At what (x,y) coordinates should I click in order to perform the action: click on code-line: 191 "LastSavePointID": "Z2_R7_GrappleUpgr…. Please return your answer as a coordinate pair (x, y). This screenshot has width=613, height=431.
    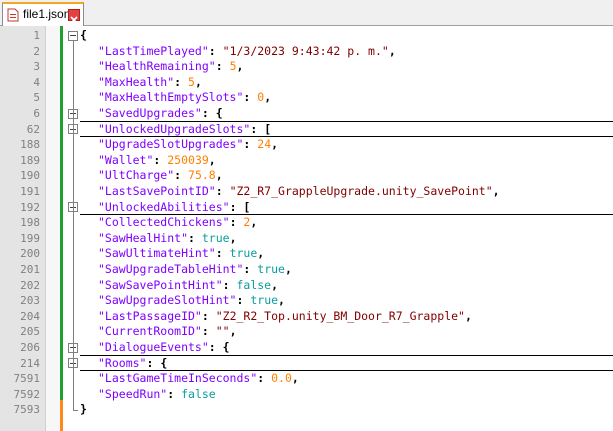
    Looking at the image, I should click on (306, 192).